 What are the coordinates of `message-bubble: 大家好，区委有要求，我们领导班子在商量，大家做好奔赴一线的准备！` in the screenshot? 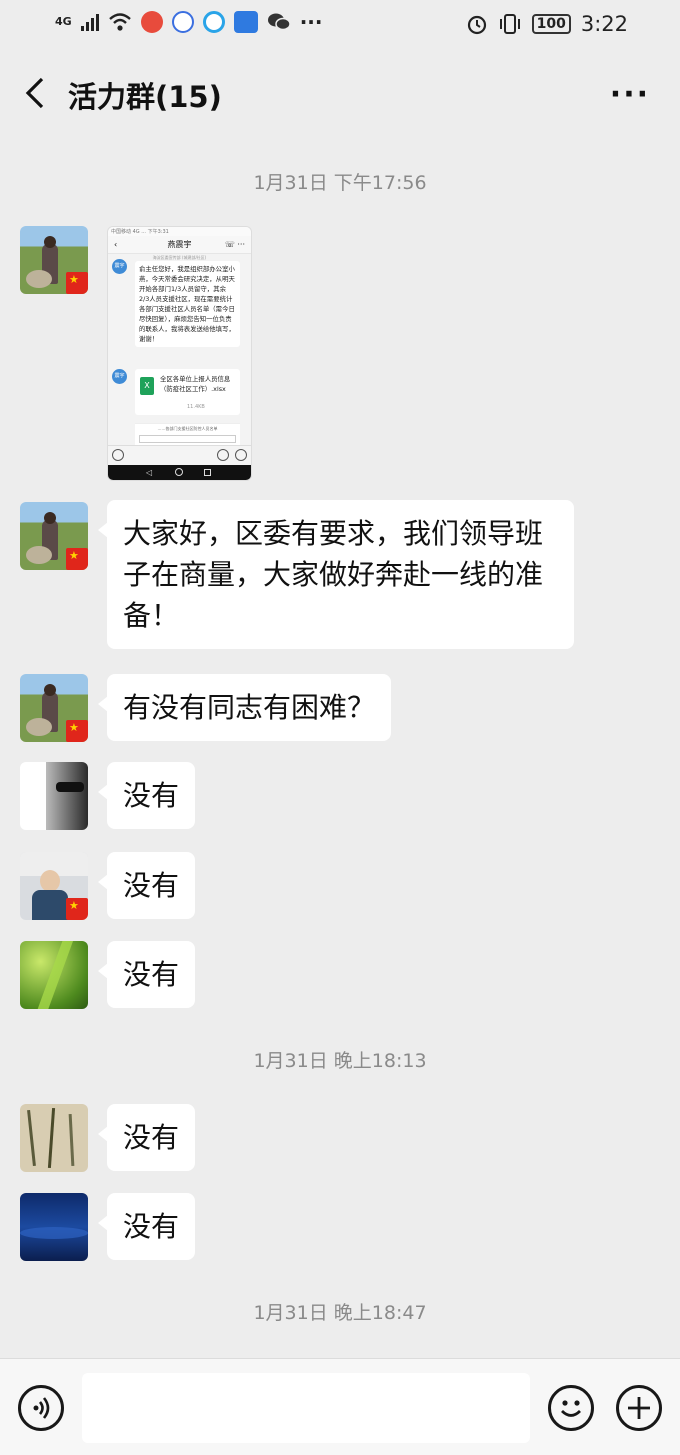 It's located at (336, 574).